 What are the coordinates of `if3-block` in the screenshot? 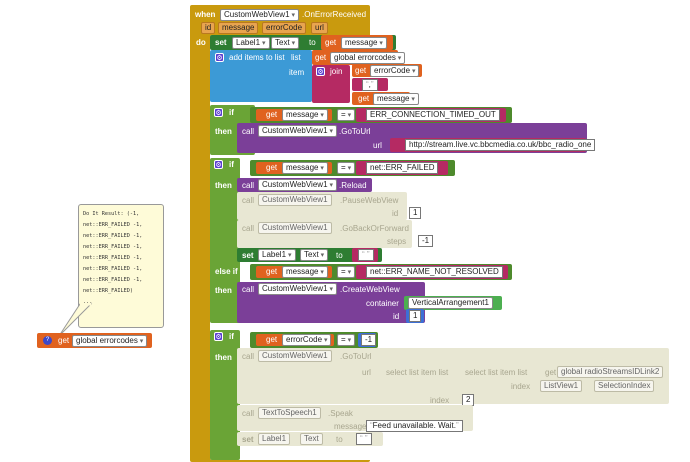 It's located at (225, 395).